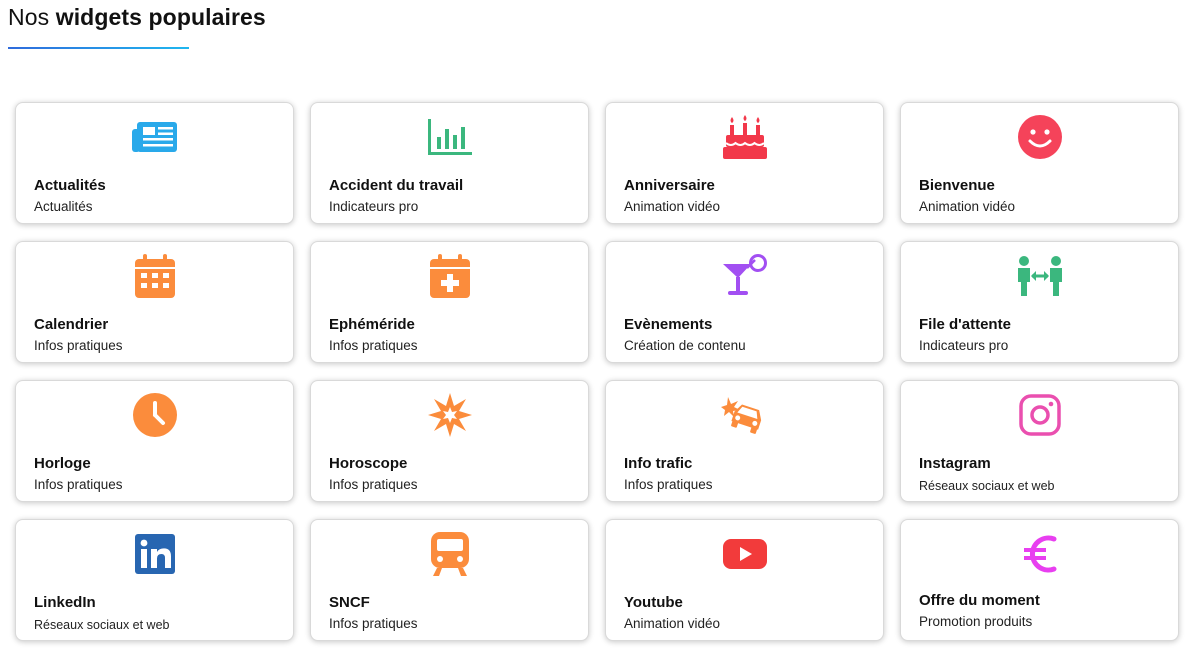 This screenshot has width=1200, height=660. What do you see at coordinates (62, 463) in the screenshot?
I see `widget-title: Horloge` at bounding box center [62, 463].